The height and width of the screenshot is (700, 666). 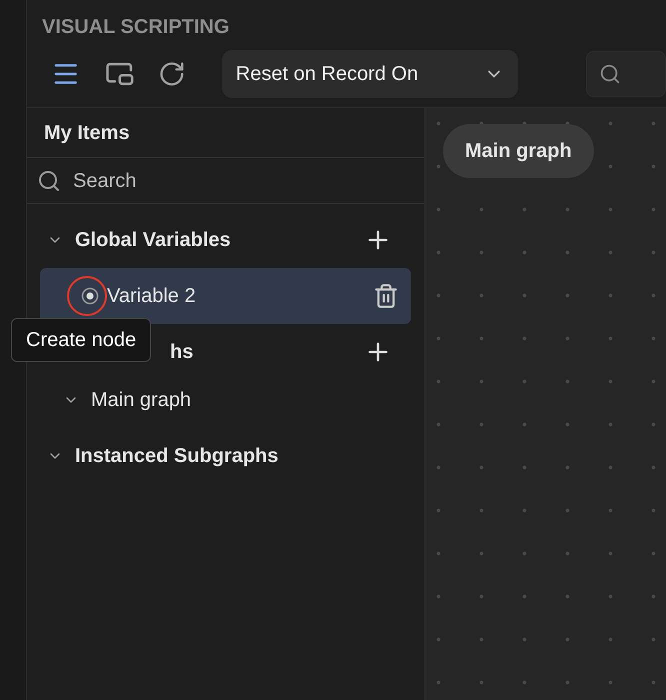 I want to click on refresh-icon, so click(x=172, y=74).